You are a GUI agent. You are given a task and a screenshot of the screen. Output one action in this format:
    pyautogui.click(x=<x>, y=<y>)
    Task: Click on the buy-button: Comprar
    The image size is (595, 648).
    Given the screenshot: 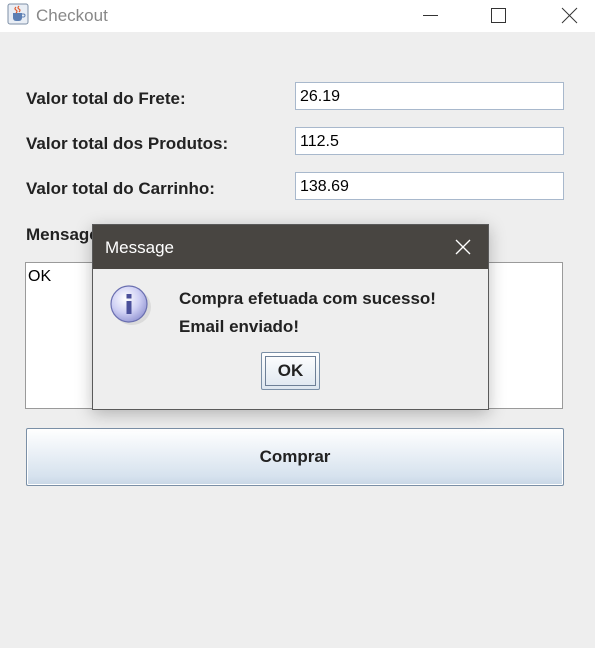 What is the action you would take?
    pyautogui.click(x=295, y=457)
    